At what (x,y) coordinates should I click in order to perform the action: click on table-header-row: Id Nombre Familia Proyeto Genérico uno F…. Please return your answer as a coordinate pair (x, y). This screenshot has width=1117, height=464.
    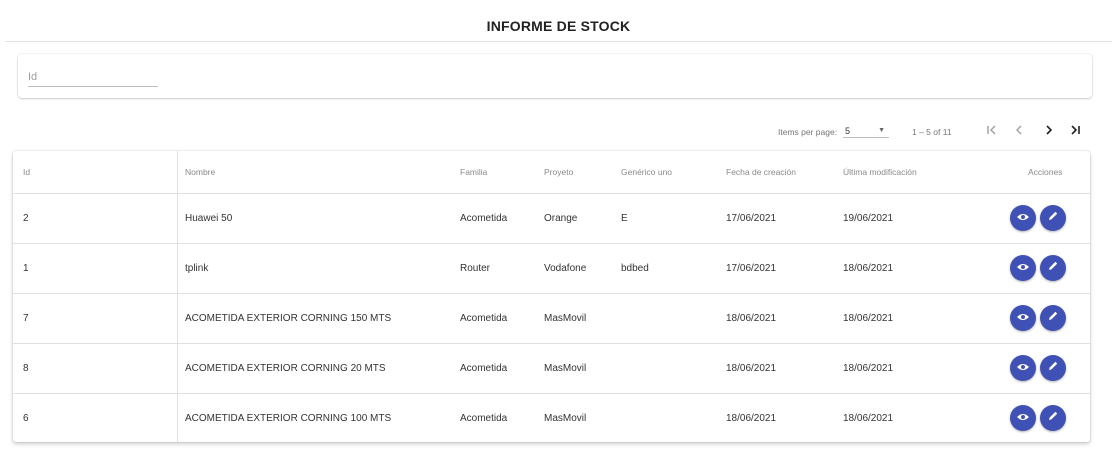
    Looking at the image, I should click on (551, 172).